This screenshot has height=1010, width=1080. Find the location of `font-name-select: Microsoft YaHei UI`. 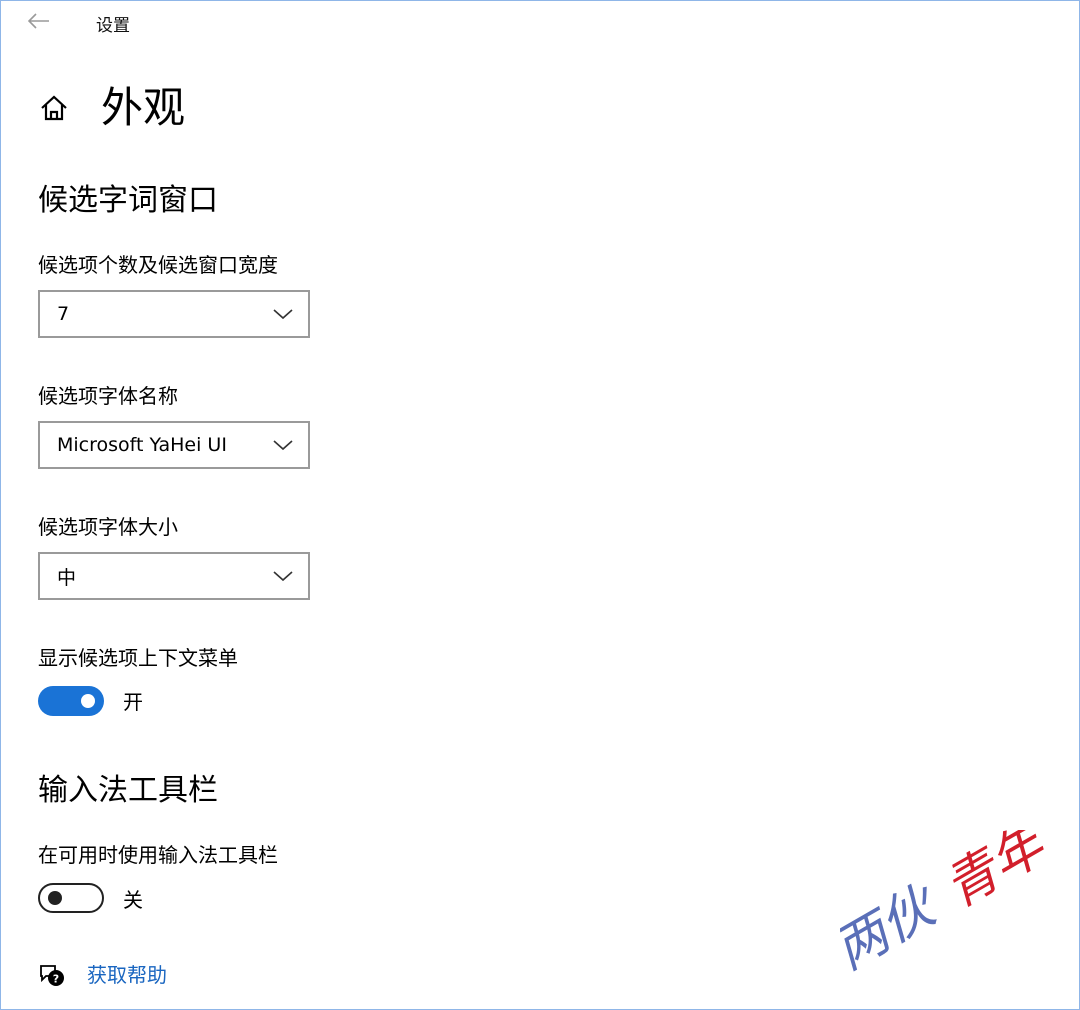

font-name-select: Microsoft YaHei UI is located at coordinates (174, 445).